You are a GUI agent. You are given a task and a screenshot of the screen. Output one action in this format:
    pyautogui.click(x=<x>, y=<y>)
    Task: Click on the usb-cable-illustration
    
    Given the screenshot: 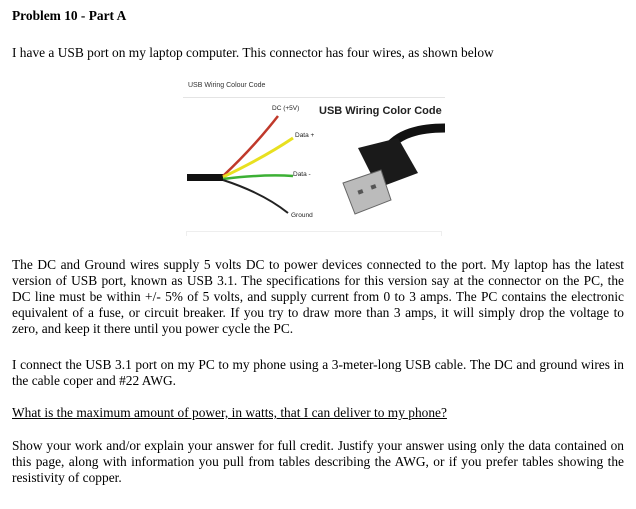 What is the action you would take?
    pyautogui.click(x=316, y=165)
    